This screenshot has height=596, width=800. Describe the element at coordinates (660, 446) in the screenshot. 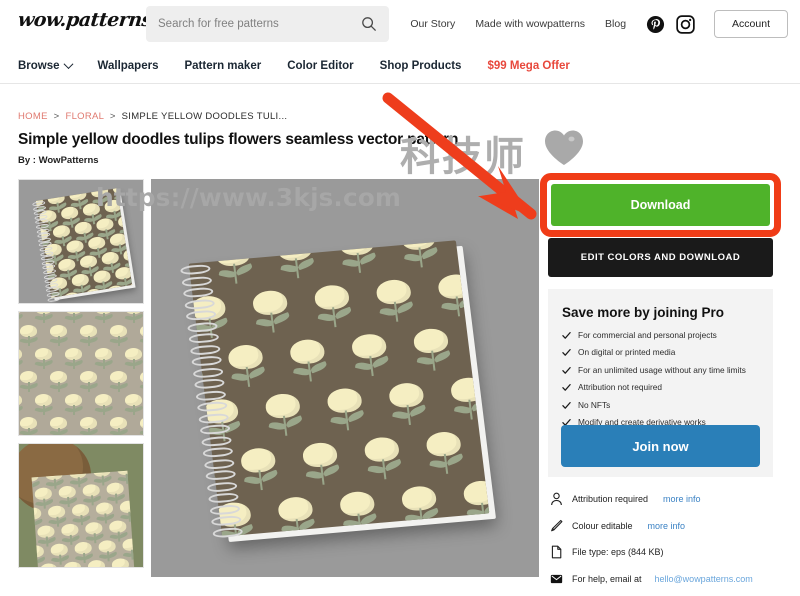

I see `join-now-button: Join now` at that location.